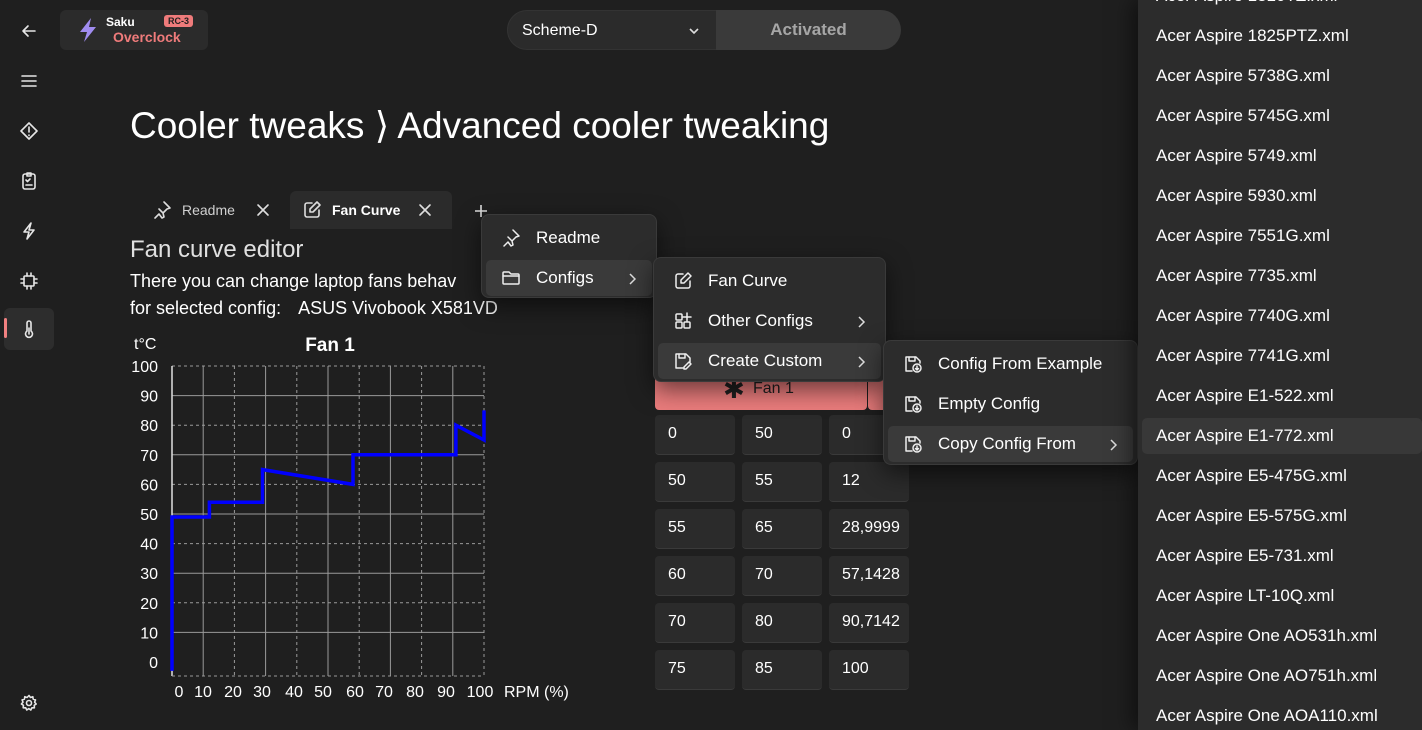 This screenshot has height=730, width=1422. I want to click on config-file-item: Acer Aspire 5745G.xml, so click(1282, 116).